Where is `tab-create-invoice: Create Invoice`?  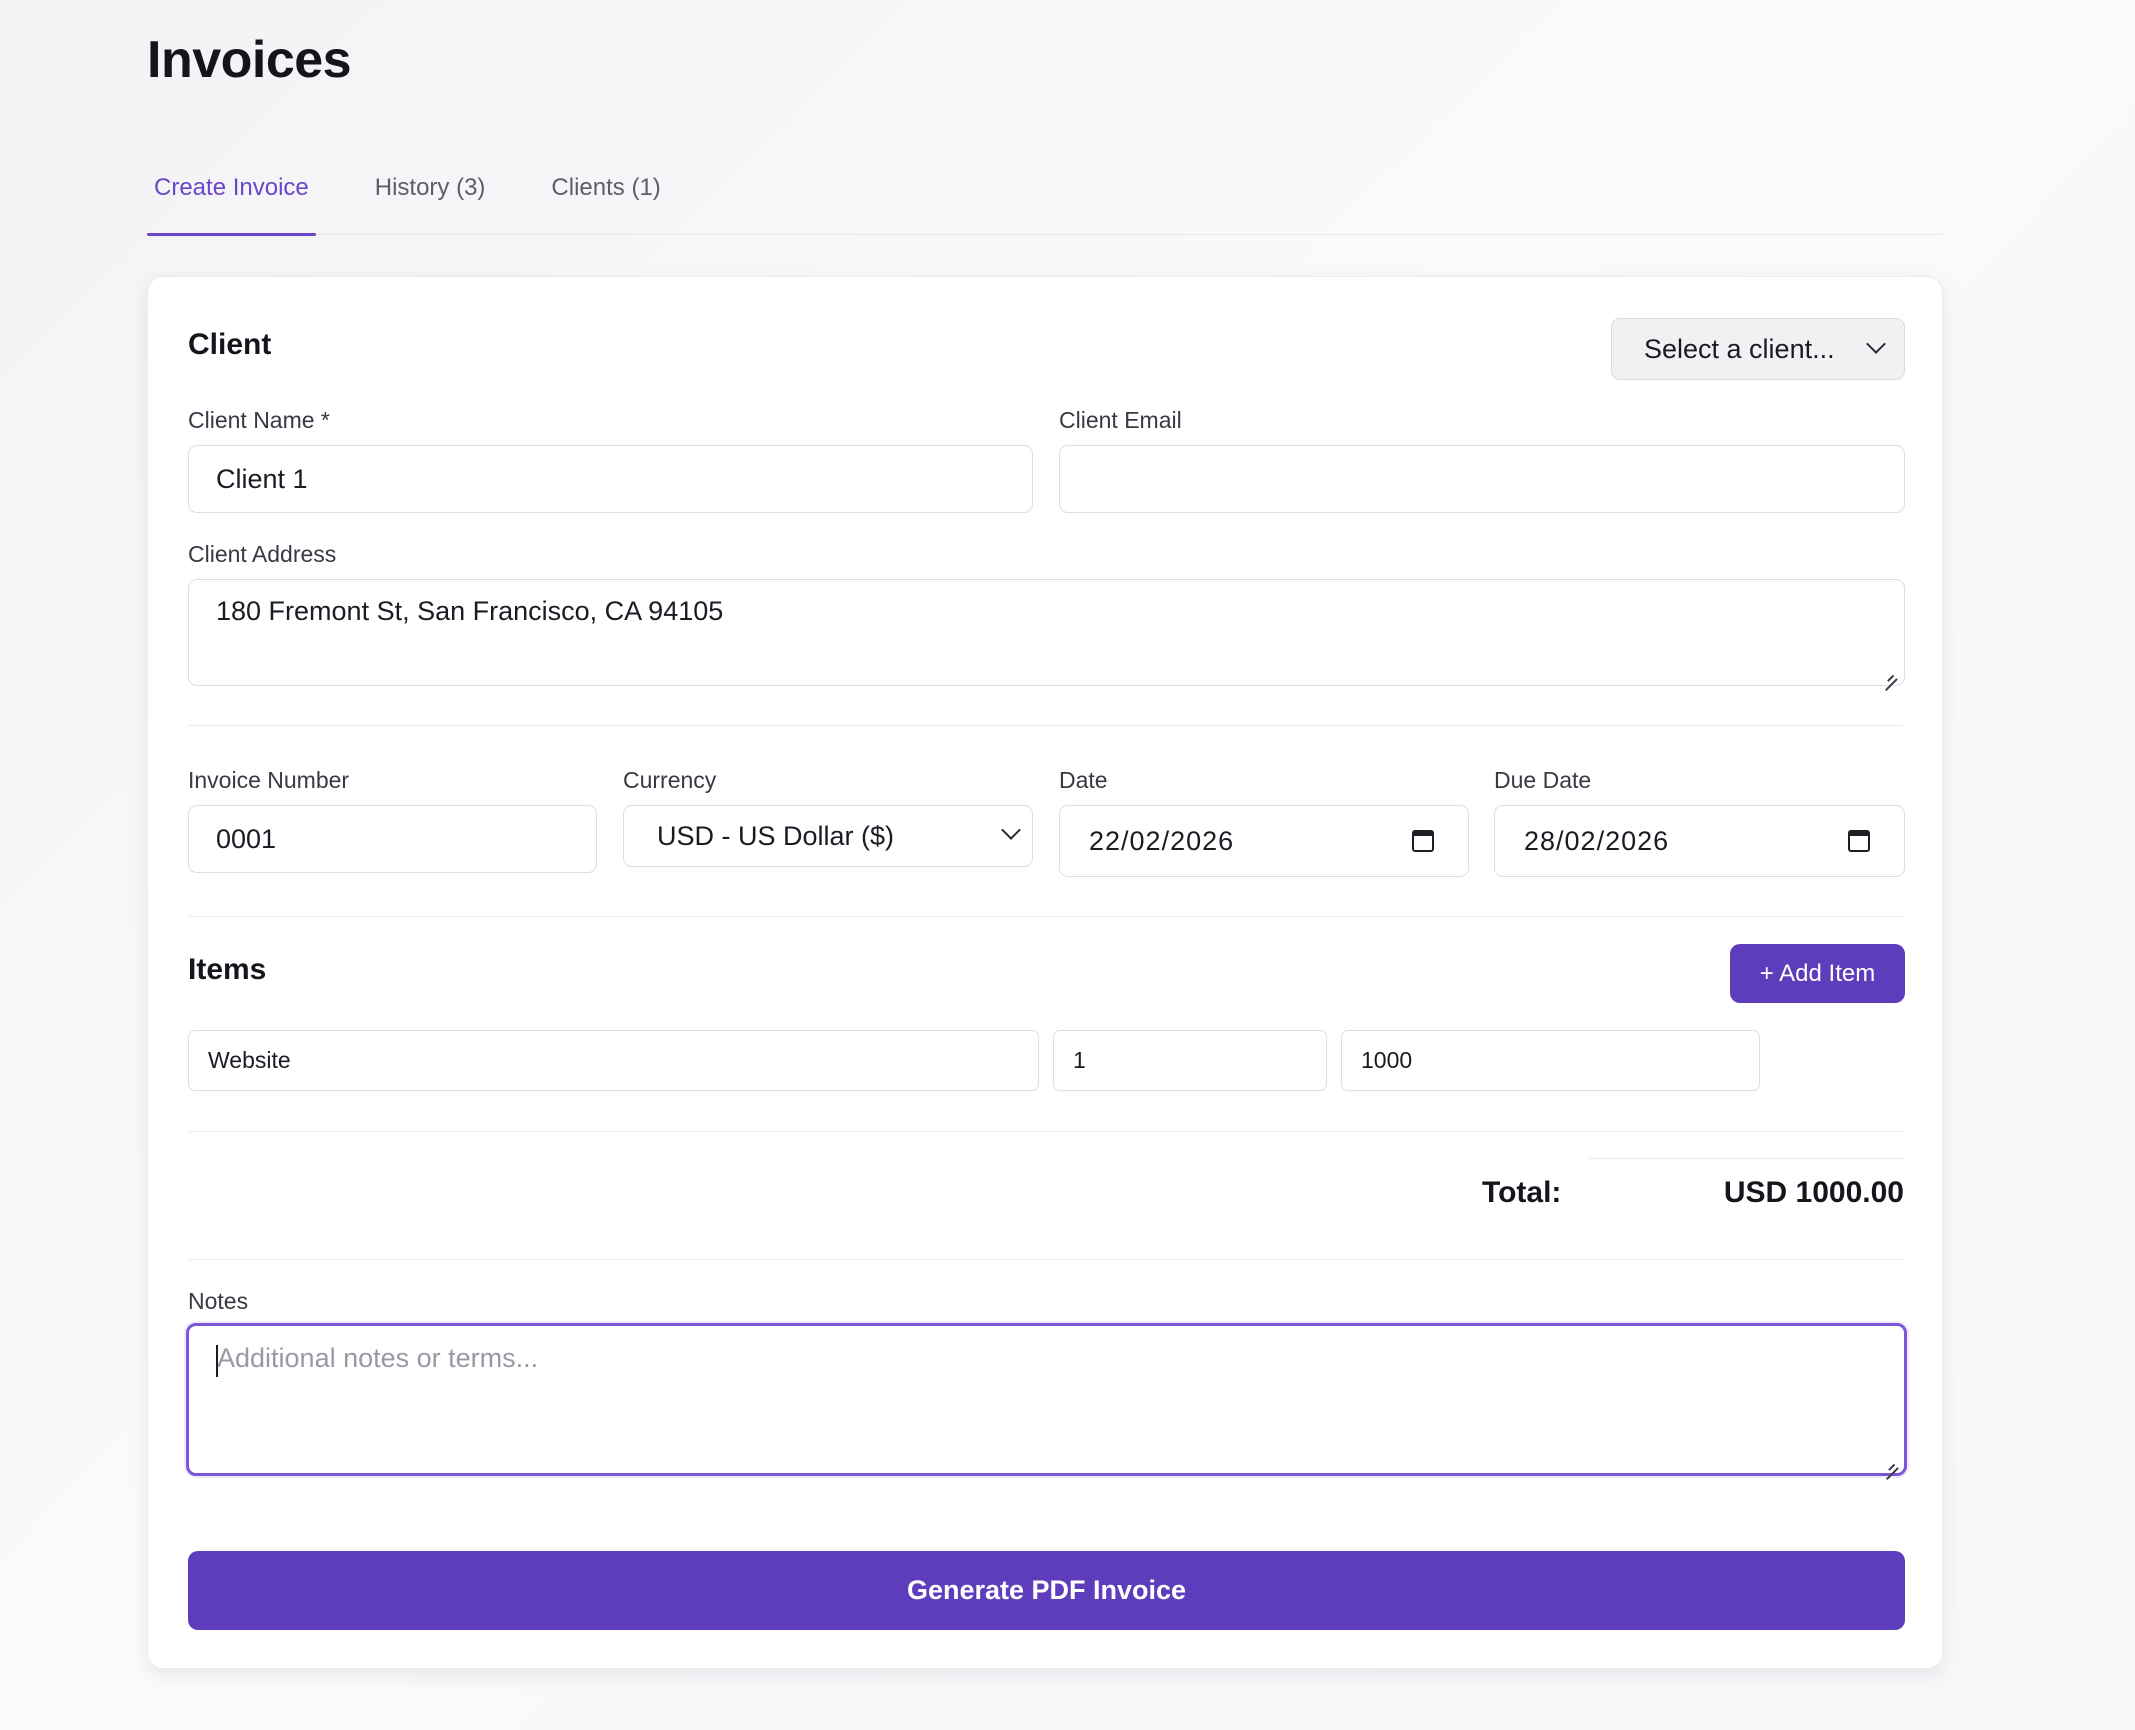 tab-create-invoice: Create Invoice is located at coordinates (231, 198).